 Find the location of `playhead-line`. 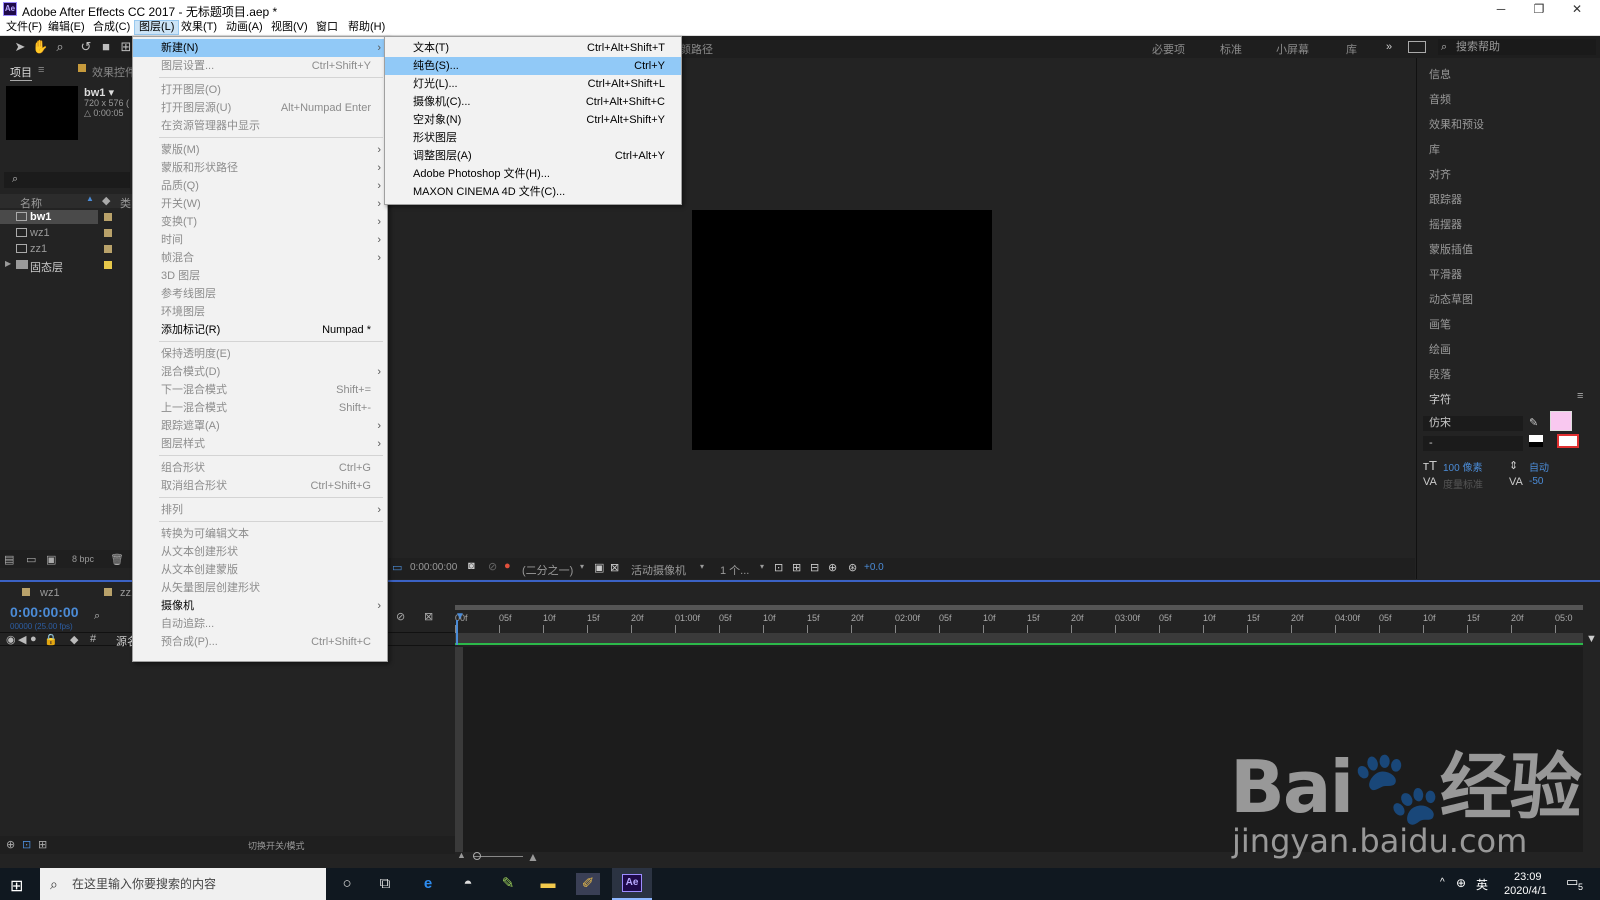

playhead-line is located at coordinates (457, 632).